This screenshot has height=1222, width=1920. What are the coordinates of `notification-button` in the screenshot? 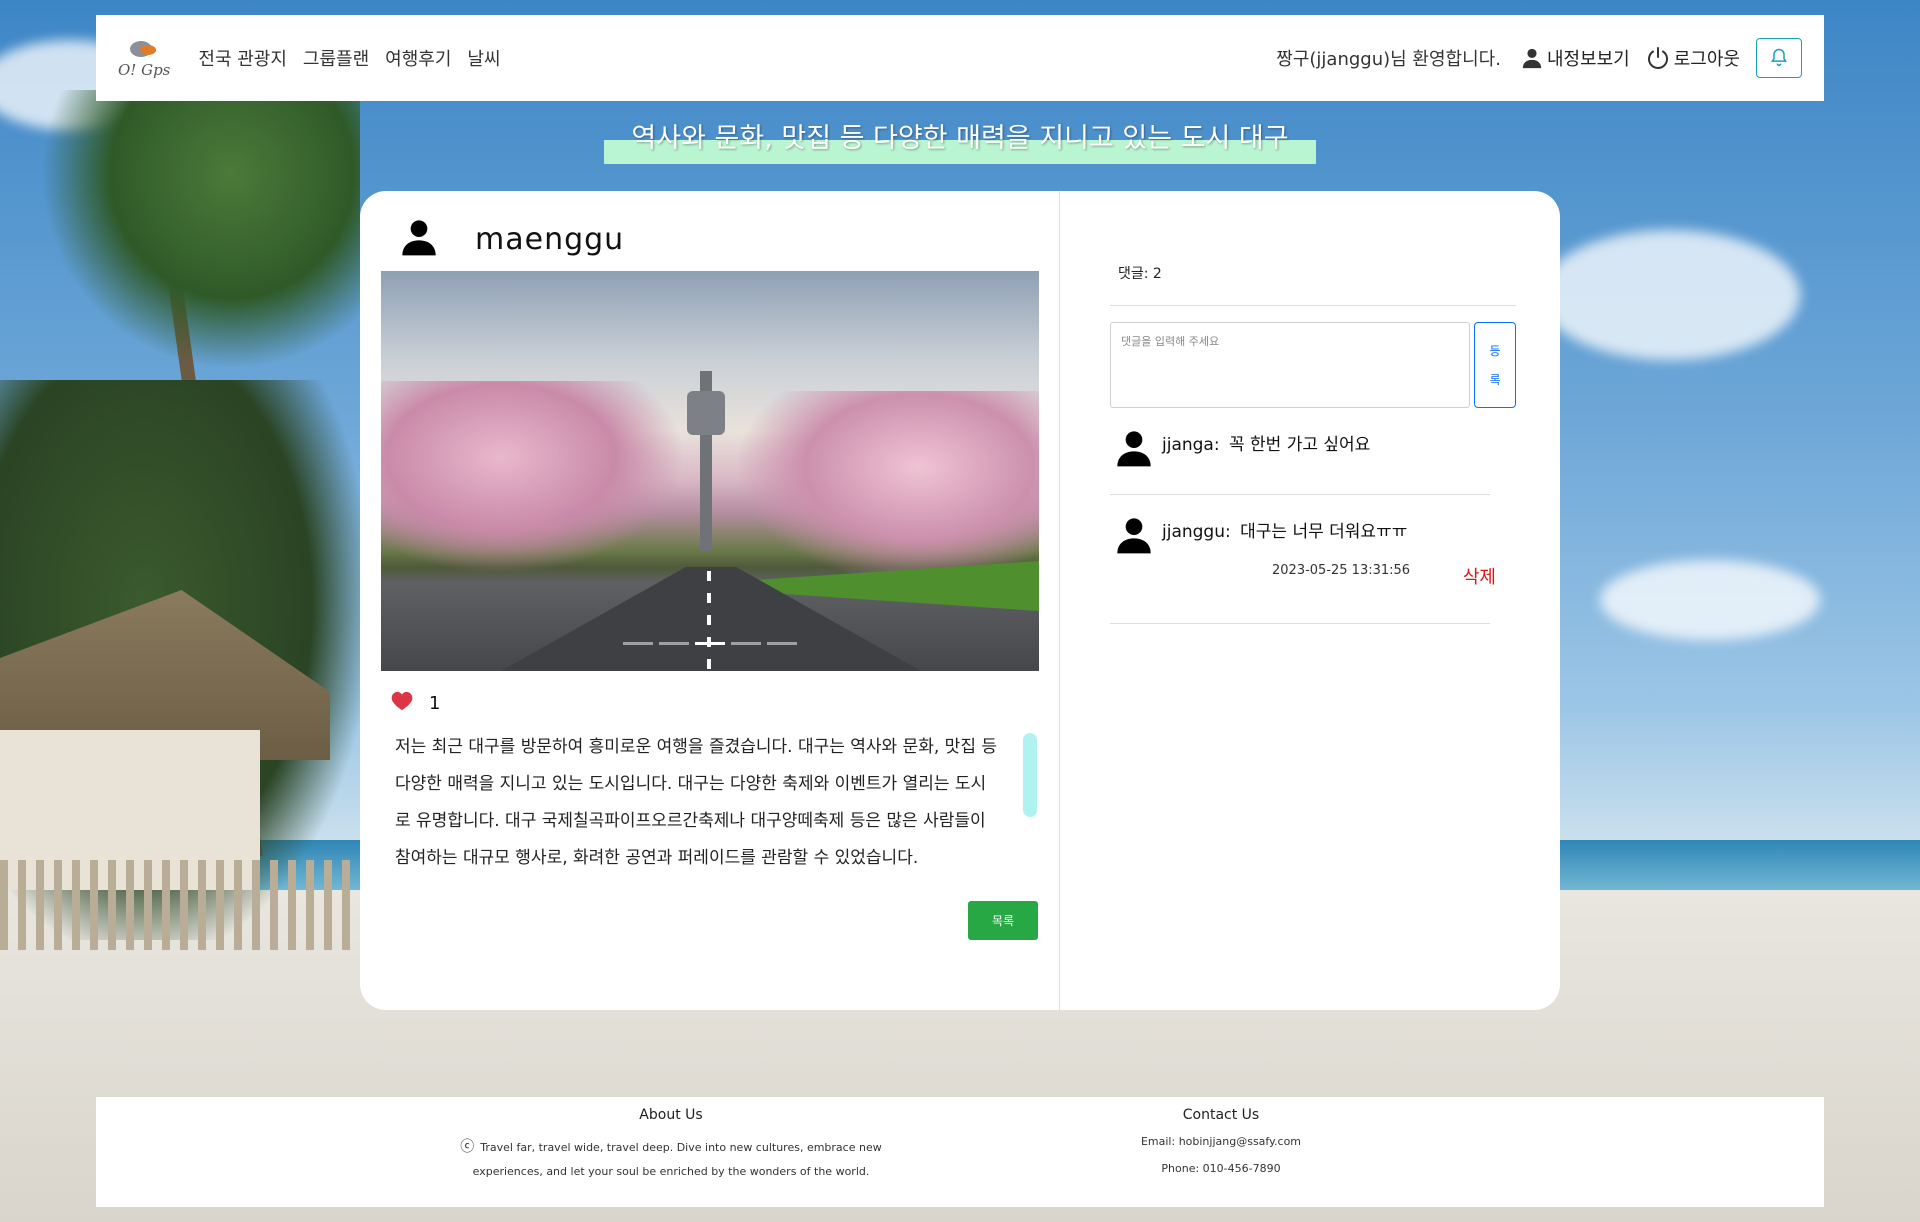 It's located at (1779, 58).